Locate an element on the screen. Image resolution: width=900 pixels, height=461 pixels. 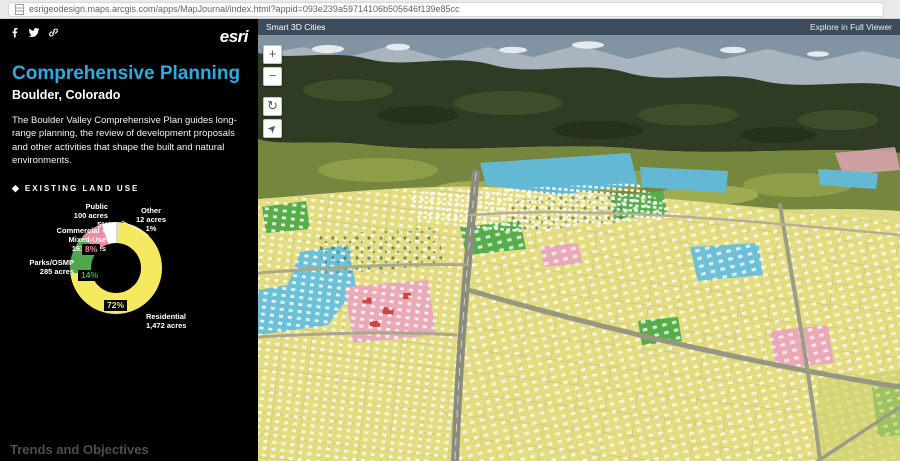
next-section-link: Trends and Objectives is located at coordinates (79, 449).